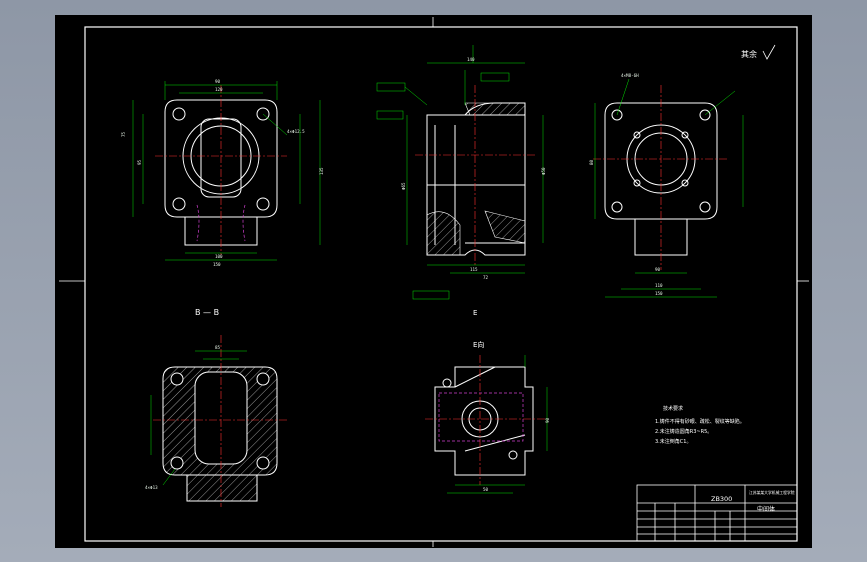 The height and width of the screenshot is (562, 867). What do you see at coordinates (682, 171) in the screenshot?
I see `side-view-right: 4×M8-6H 90 110 150 80 其余` at bounding box center [682, 171].